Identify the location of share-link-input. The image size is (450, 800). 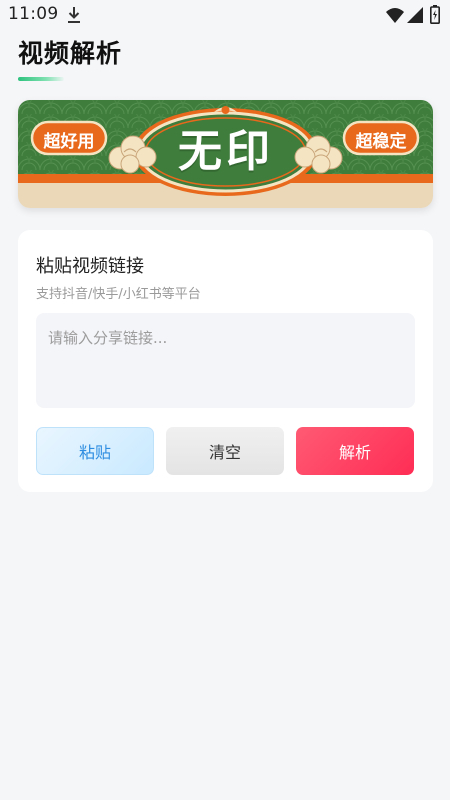
(225, 360).